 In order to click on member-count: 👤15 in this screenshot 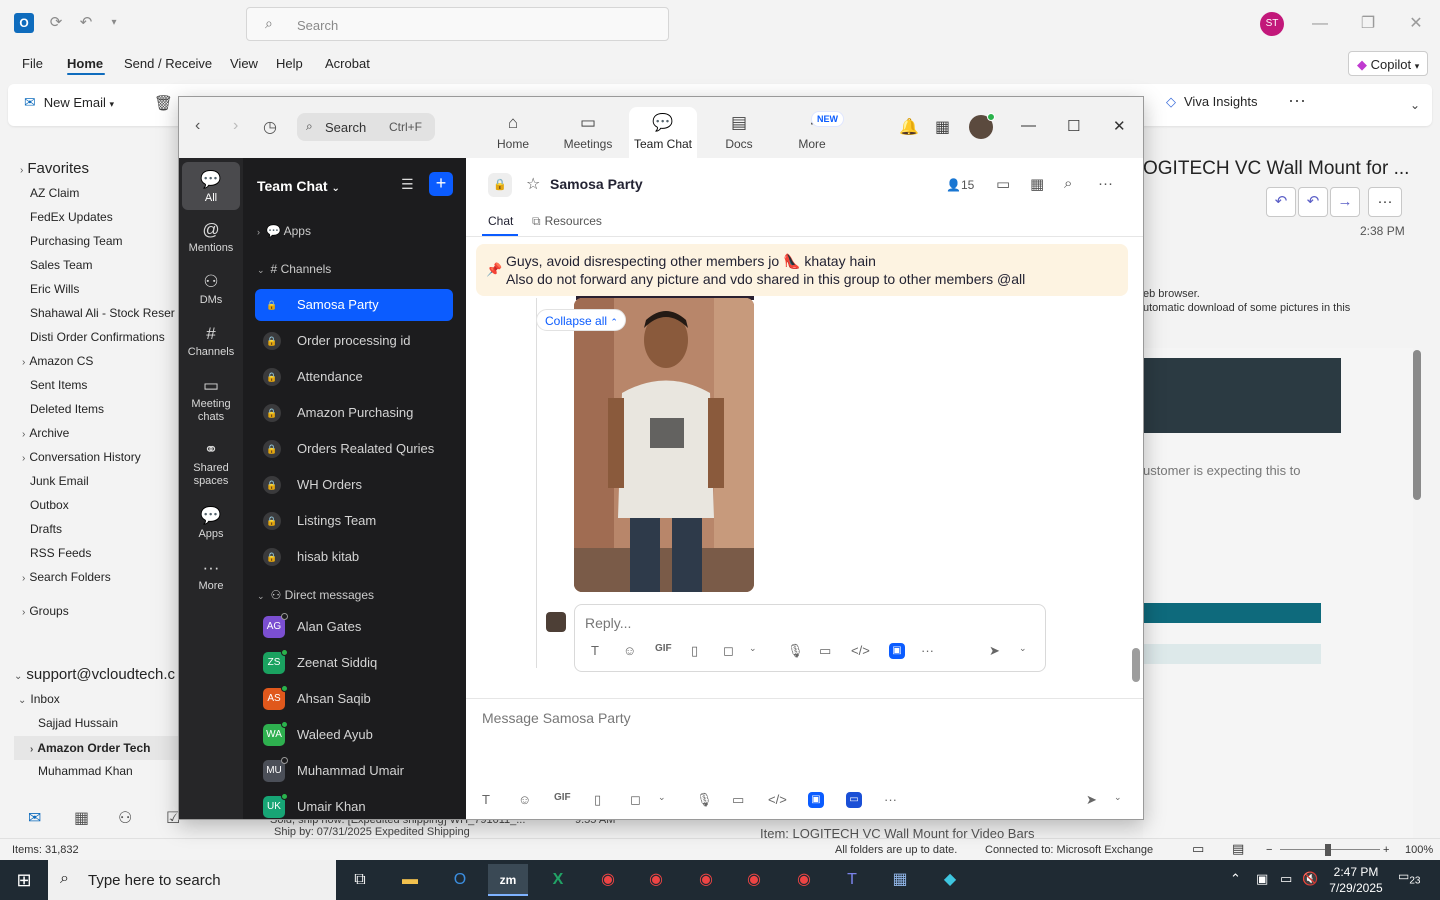, I will do `click(960, 185)`.